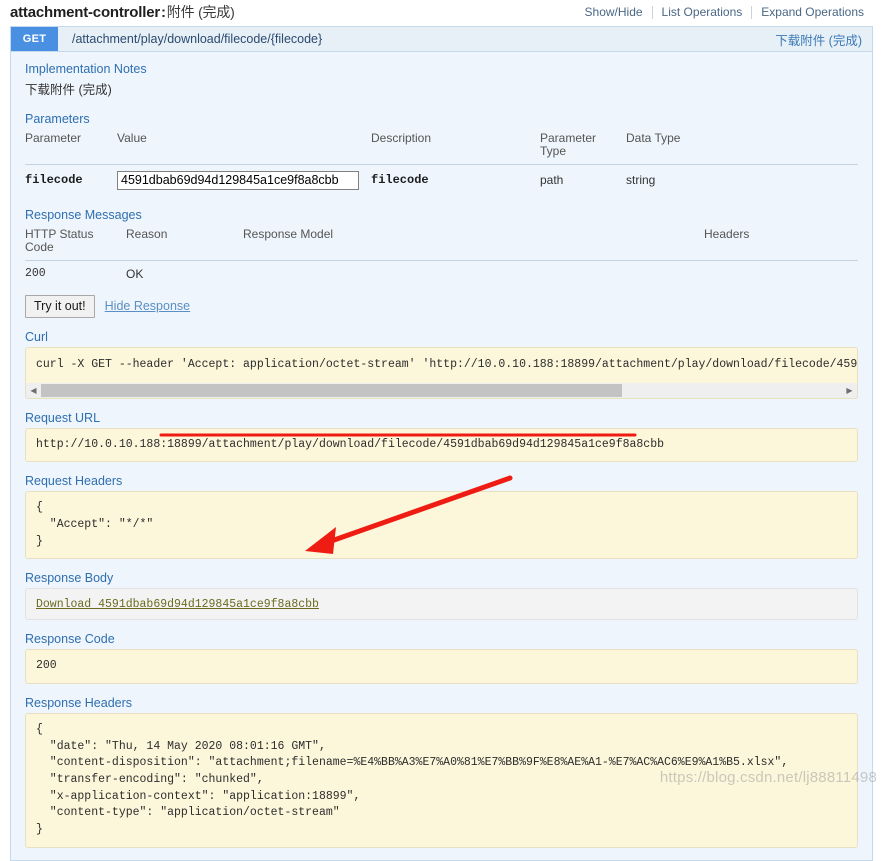 The image size is (881, 861). What do you see at coordinates (849, 391) in the screenshot?
I see `scroll-right-arrow-icon: ▶` at bounding box center [849, 391].